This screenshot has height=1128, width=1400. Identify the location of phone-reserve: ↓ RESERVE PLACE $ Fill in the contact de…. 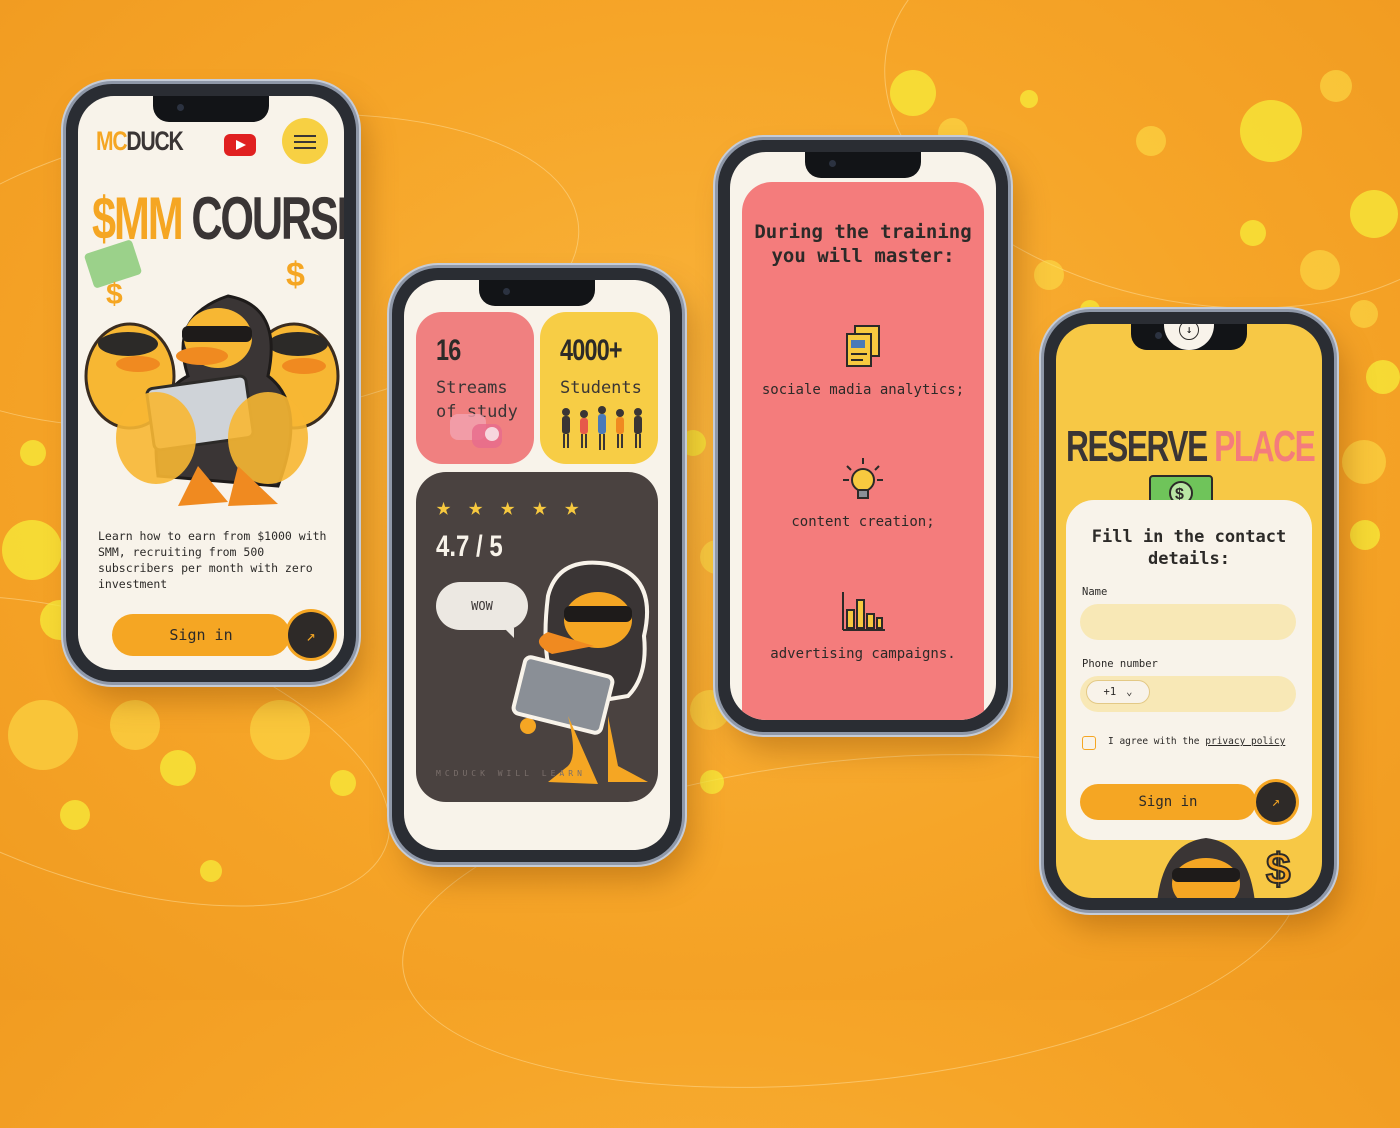
(1189, 611).